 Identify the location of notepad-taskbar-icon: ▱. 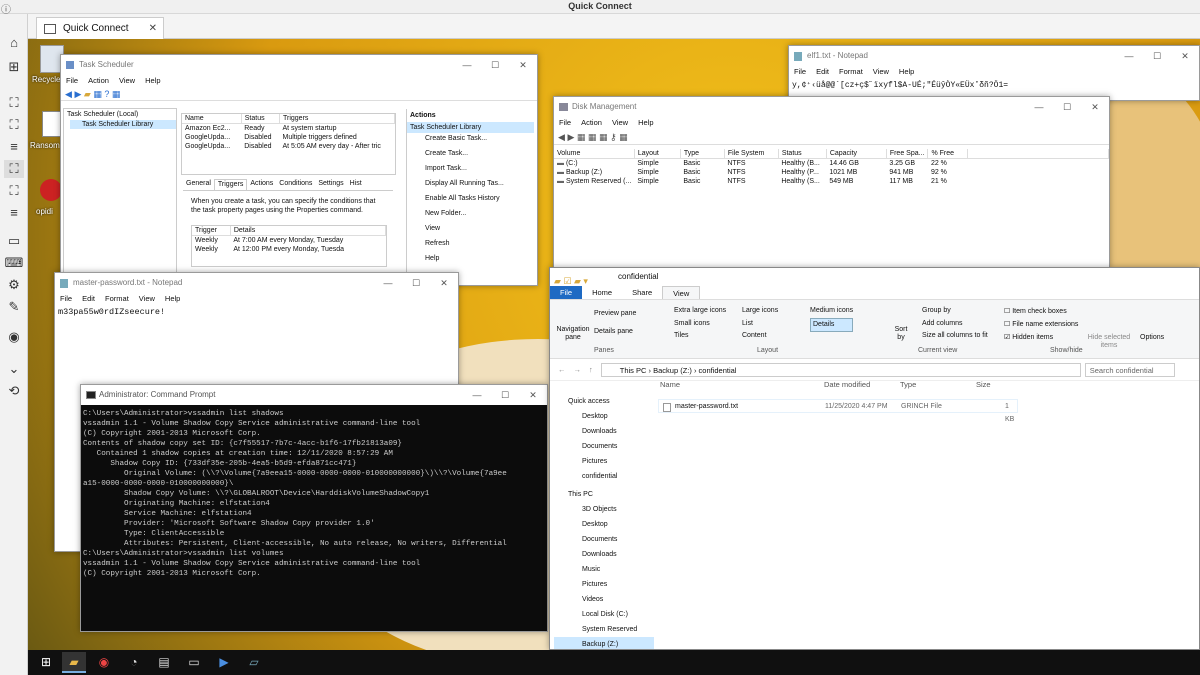
(254, 662).